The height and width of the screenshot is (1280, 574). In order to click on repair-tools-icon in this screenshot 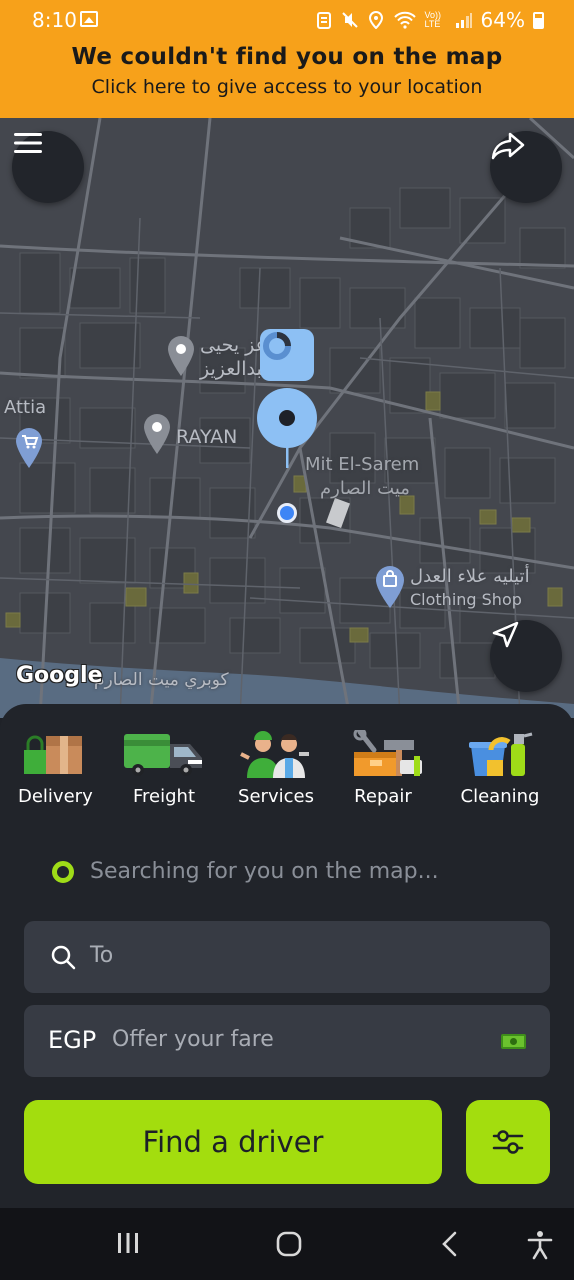, I will do `click(387, 752)`.